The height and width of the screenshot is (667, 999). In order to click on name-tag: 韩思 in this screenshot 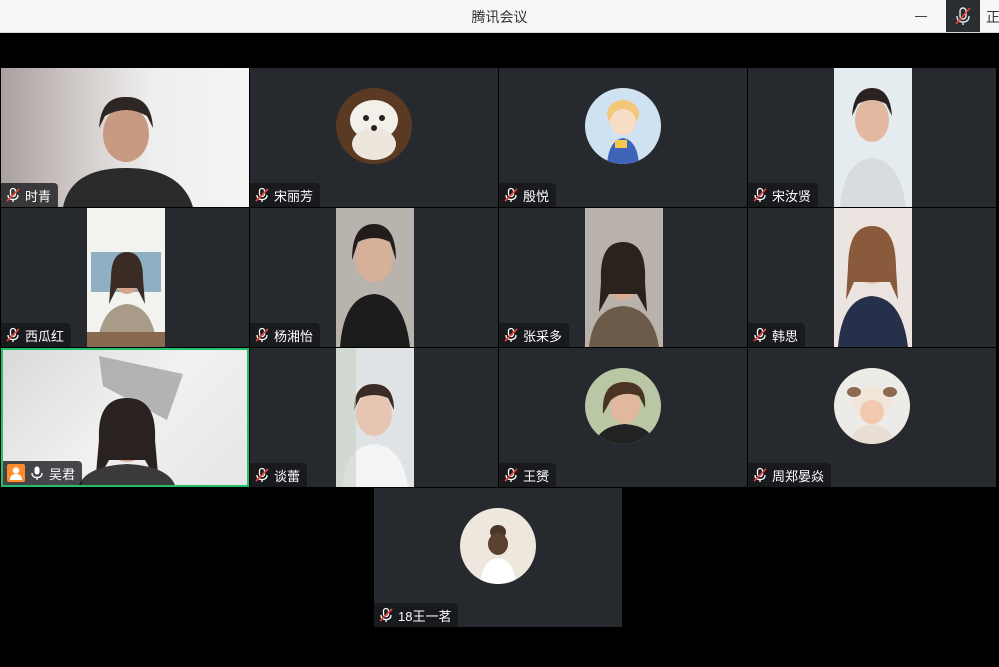, I will do `click(777, 335)`.